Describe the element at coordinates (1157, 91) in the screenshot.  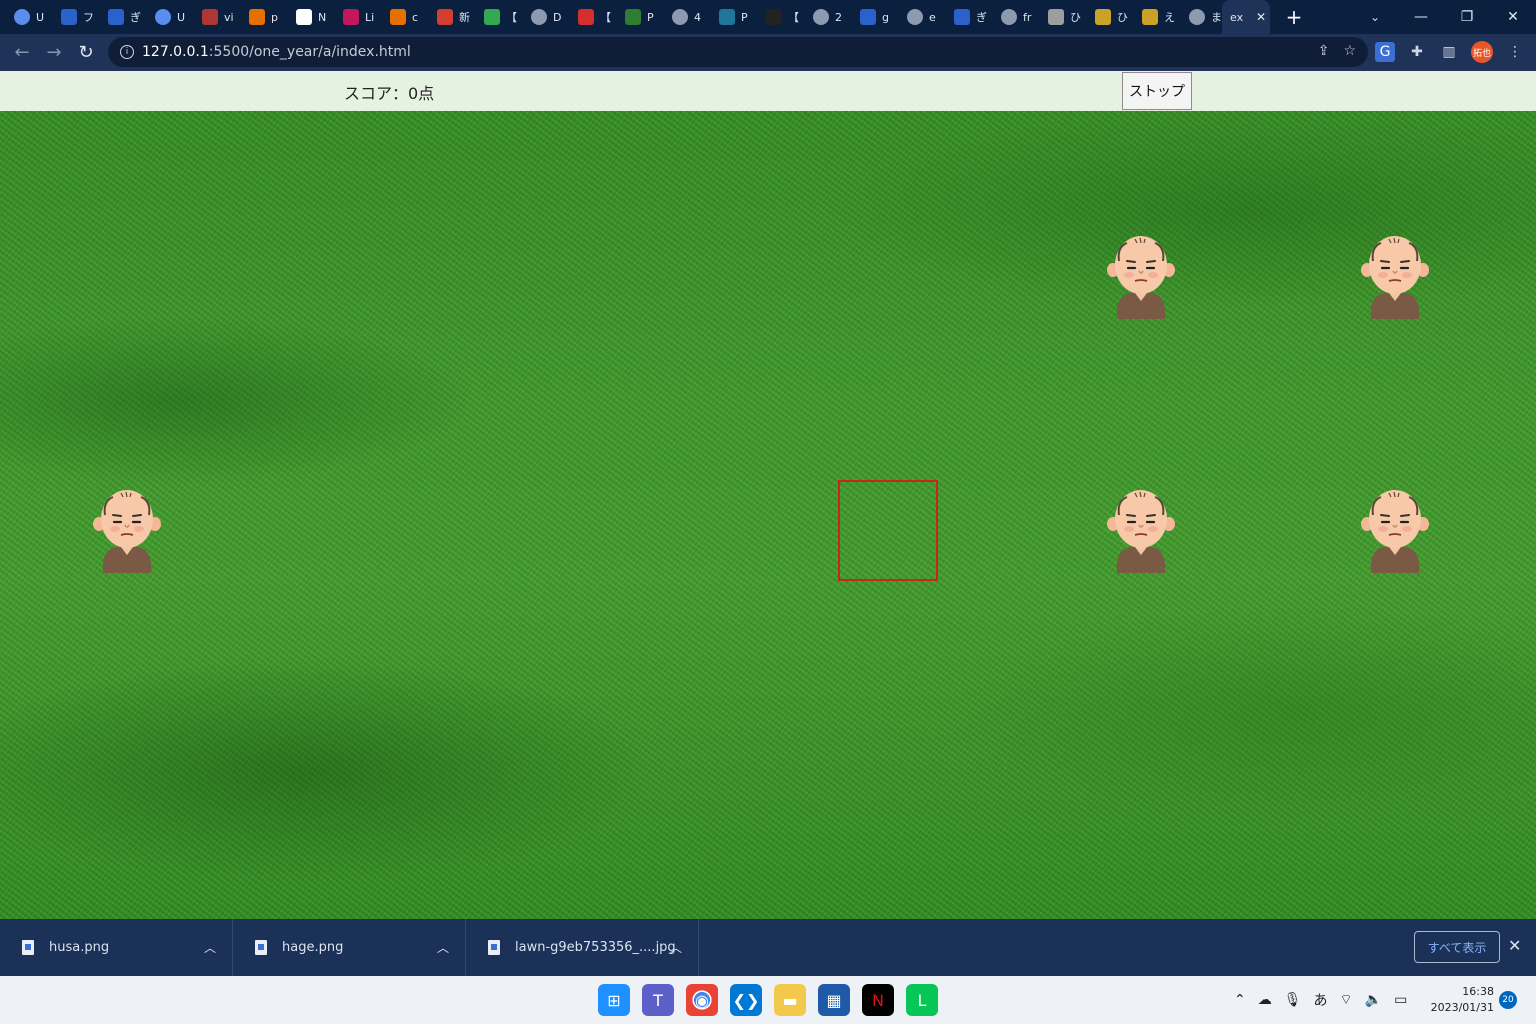
I see `stop-button: ストップ` at that location.